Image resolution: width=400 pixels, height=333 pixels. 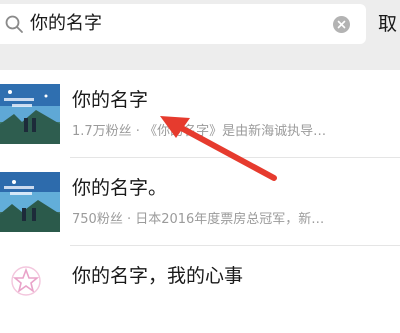 What do you see at coordinates (200, 60) in the screenshot?
I see `list-top-gap` at bounding box center [200, 60].